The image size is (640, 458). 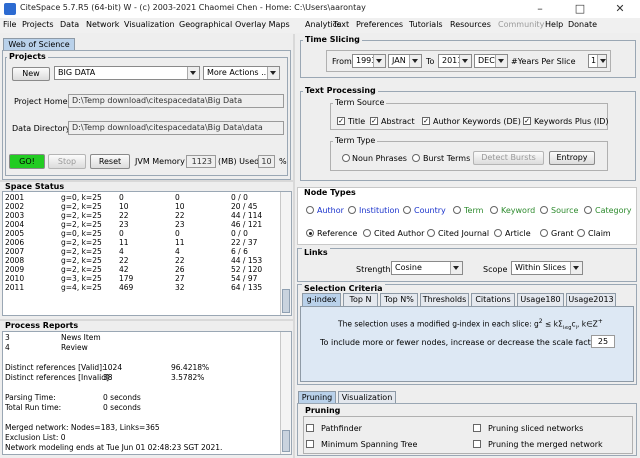 What do you see at coordinates (283, 161) in the screenshot?
I see `percent-label: %` at bounding box center [283, 161].